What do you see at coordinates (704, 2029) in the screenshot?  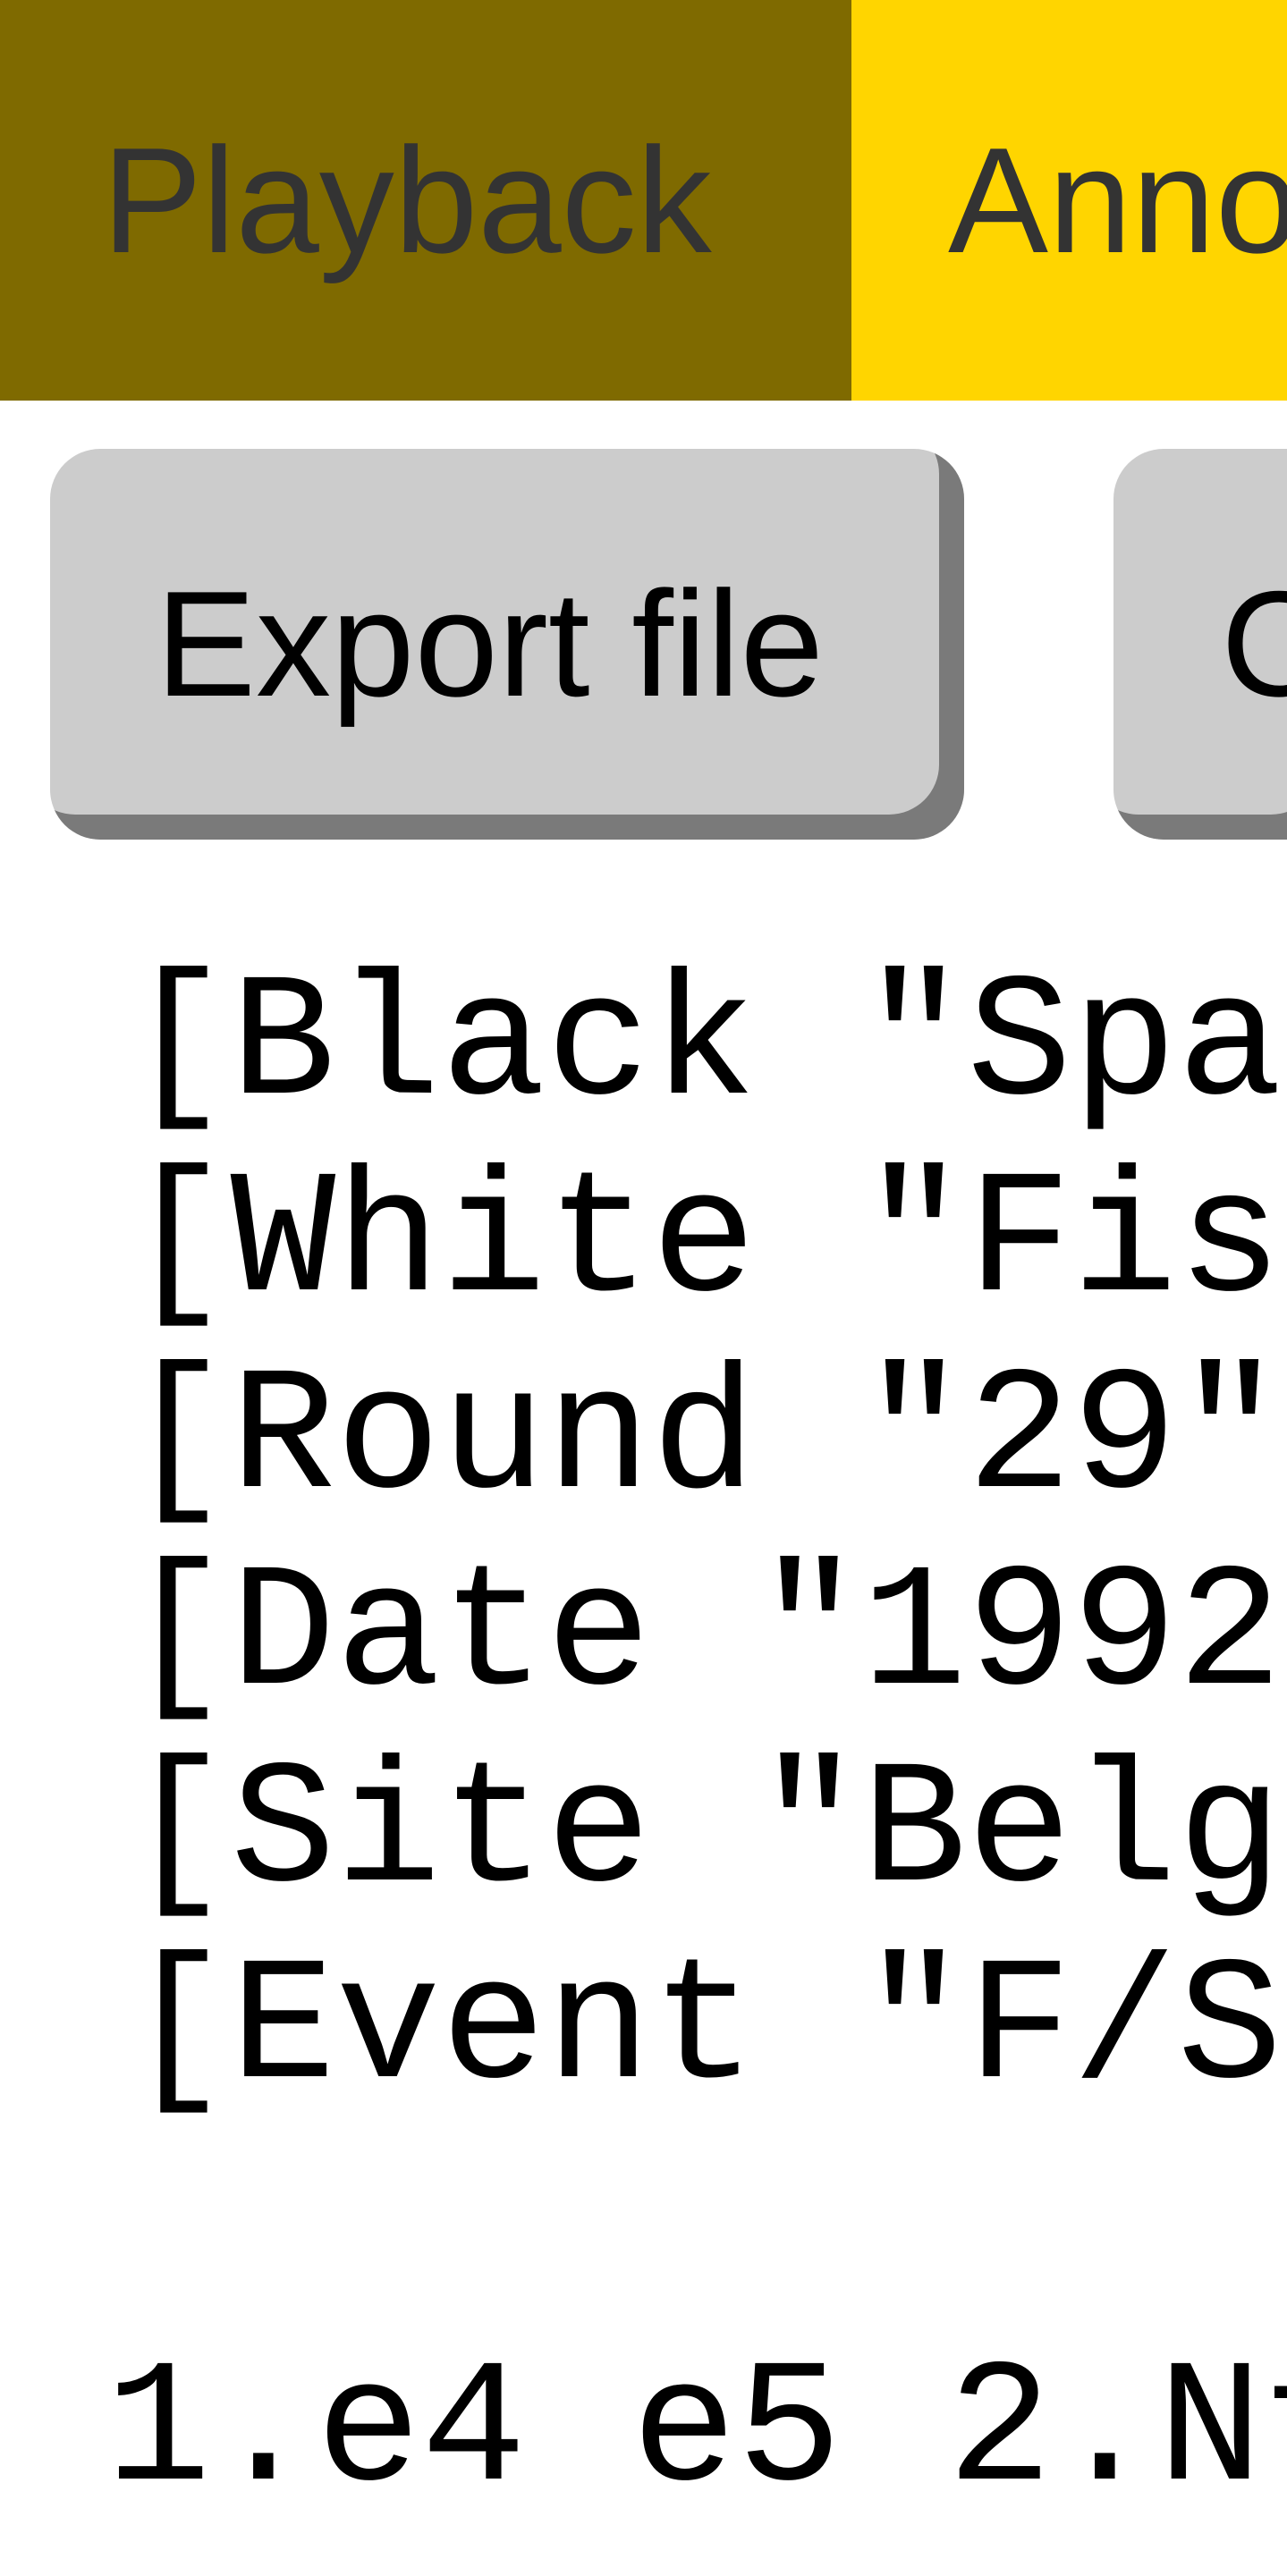 I see `pgn-header-event: [Event "F/S` at bounding box center [704, 2029].